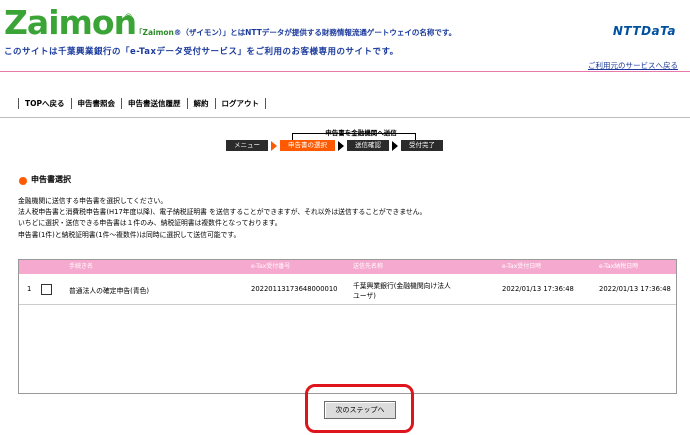  What do you see at coordinates (538, 289) in the screenshot?
I see `received-at: 2022/01/13 17:36:48` at bounding box center [538, 289].